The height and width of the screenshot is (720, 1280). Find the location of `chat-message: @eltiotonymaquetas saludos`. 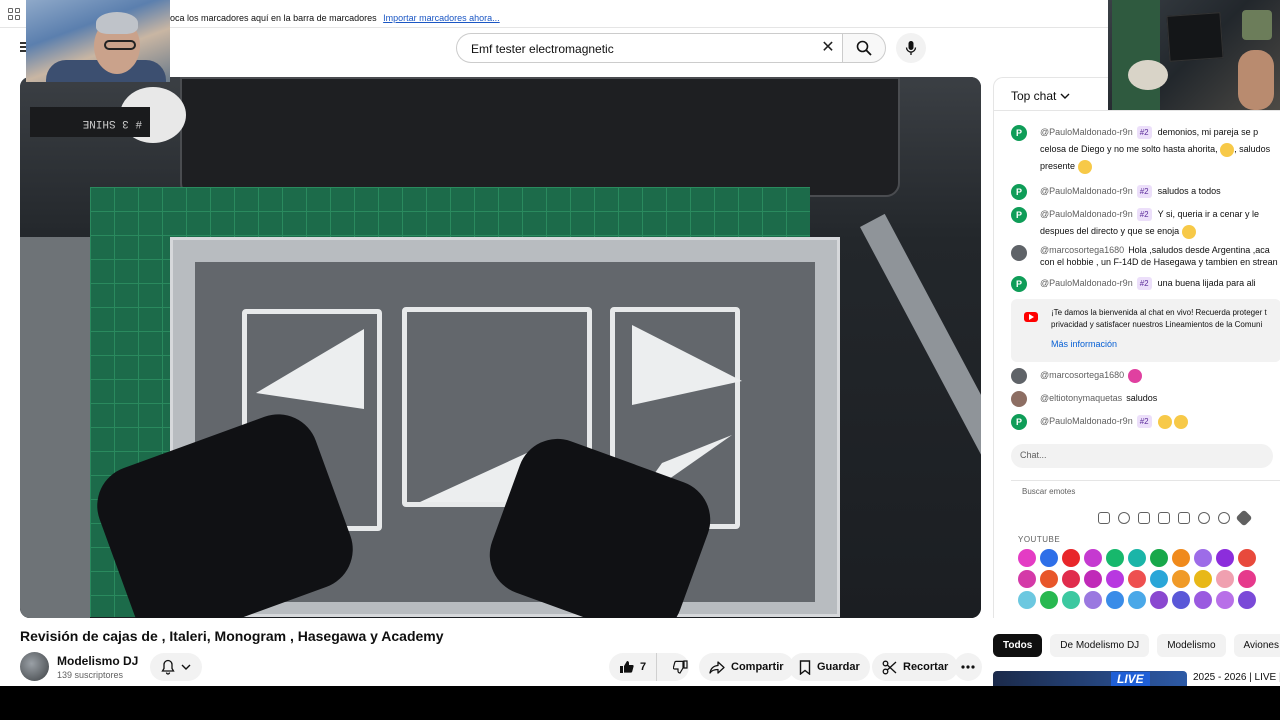

chat-message: @eltiotonymaquetas saludos is located at coordinates (1145, 398).